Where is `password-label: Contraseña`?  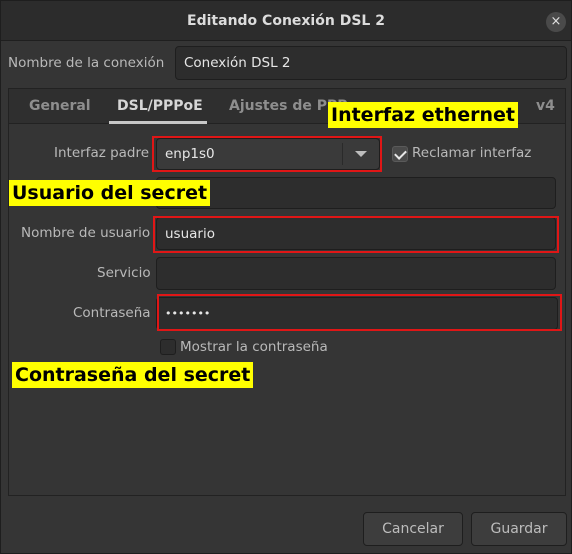 password-label: Contraseña is located at coordinates (112, 313).